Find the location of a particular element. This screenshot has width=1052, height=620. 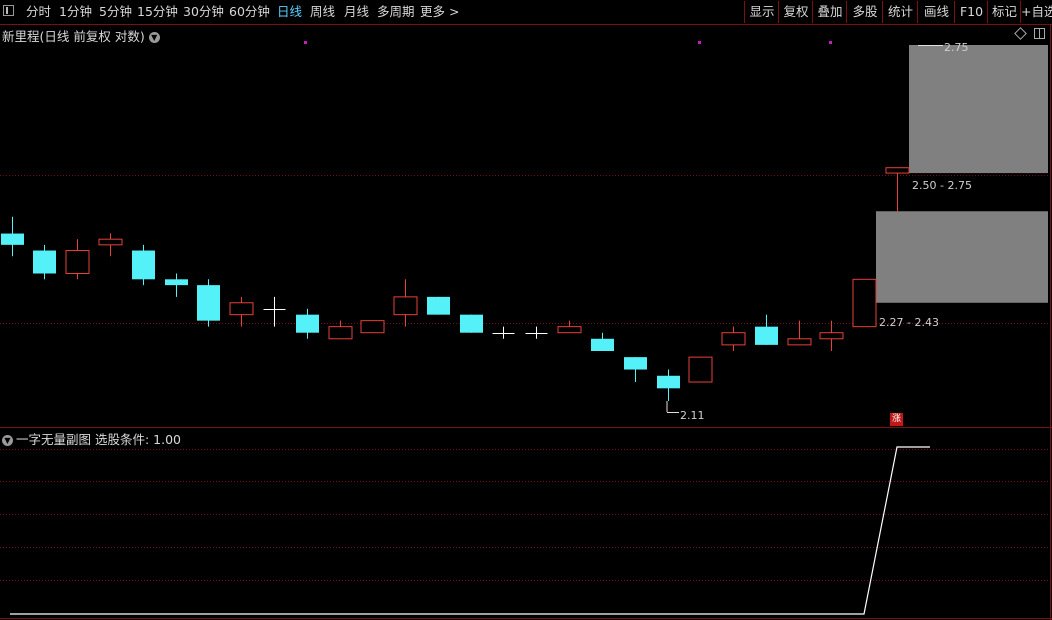

top-price-label: 2.75 is located at coordinates (956, 47).